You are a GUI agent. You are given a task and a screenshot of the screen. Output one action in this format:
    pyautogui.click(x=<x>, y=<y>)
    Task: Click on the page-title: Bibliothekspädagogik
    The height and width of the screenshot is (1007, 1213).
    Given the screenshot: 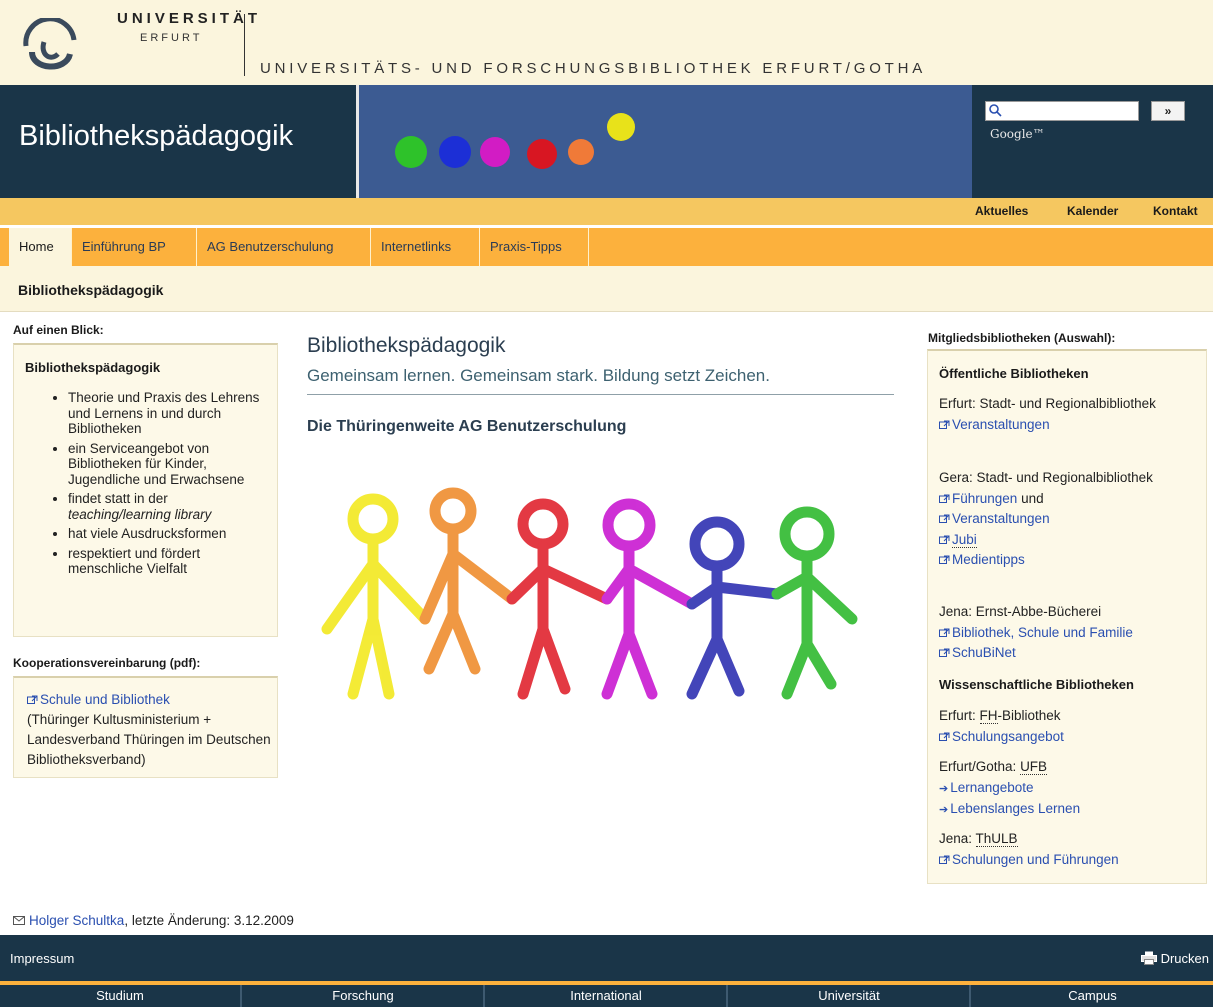 What is the action you would take?
    pyautogui.click(x=406, y=345)
    